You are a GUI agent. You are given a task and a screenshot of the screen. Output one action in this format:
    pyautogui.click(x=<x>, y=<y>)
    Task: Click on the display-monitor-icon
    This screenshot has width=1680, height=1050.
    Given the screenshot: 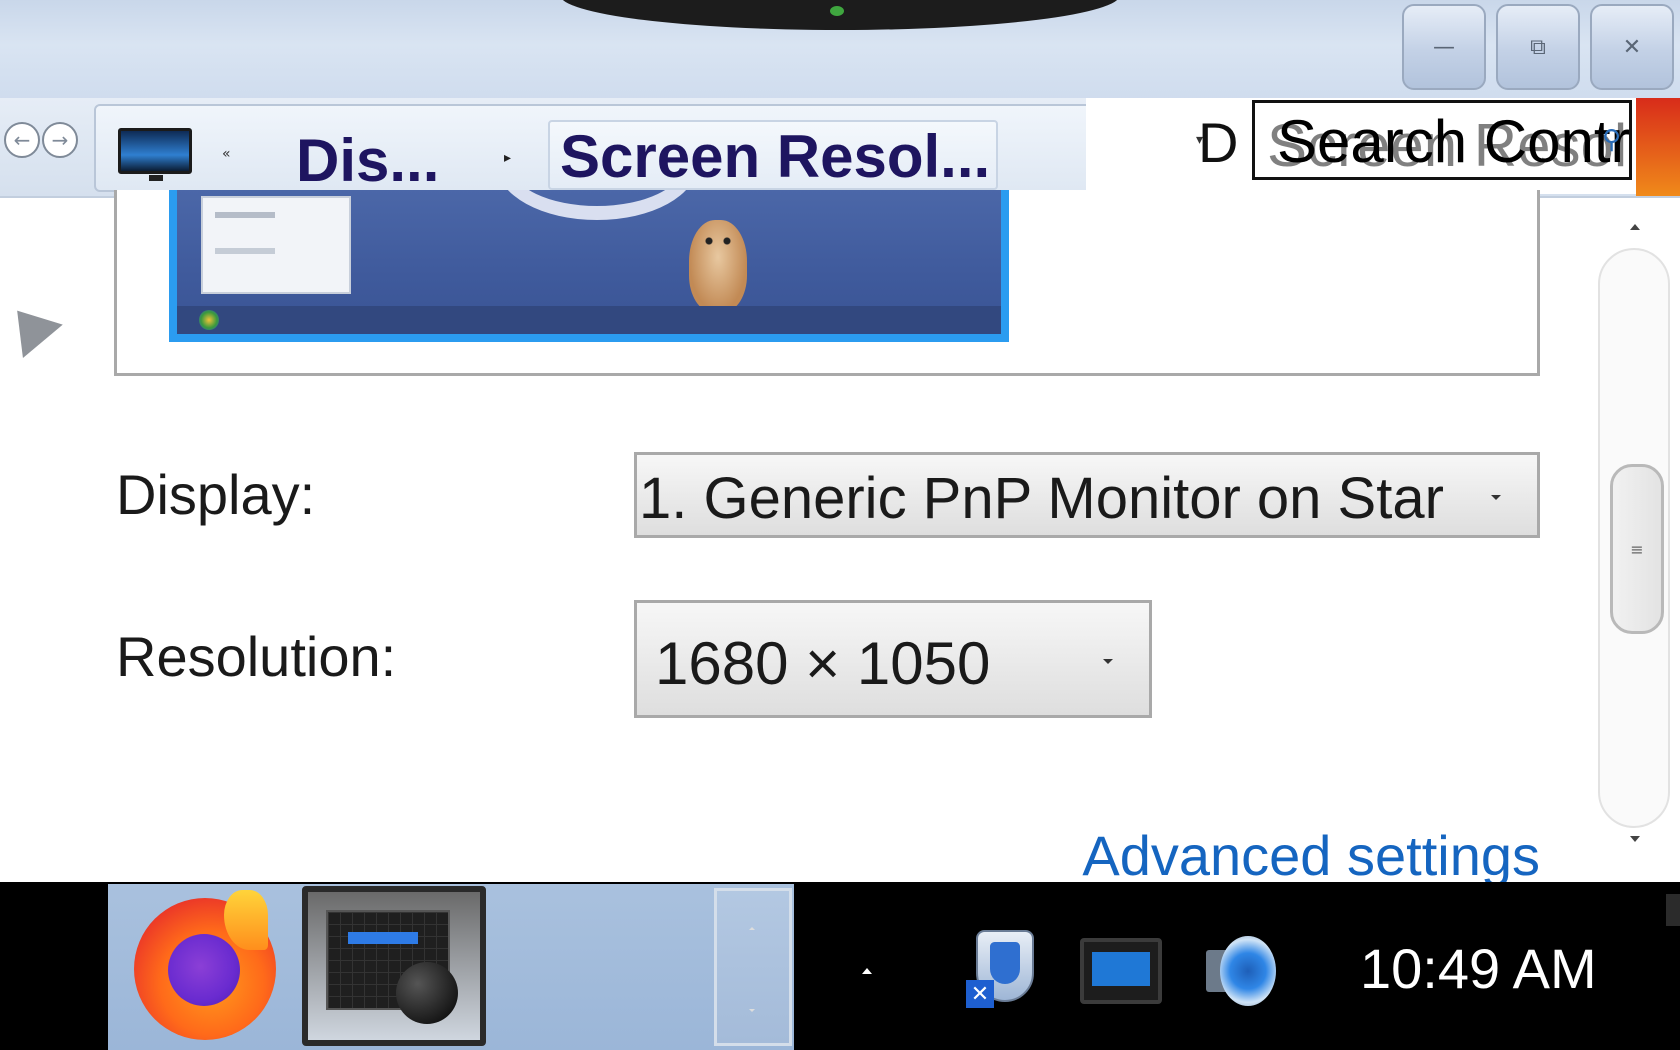 What is the action you would take?
    pyautogui.click(x=155, y=154)
    